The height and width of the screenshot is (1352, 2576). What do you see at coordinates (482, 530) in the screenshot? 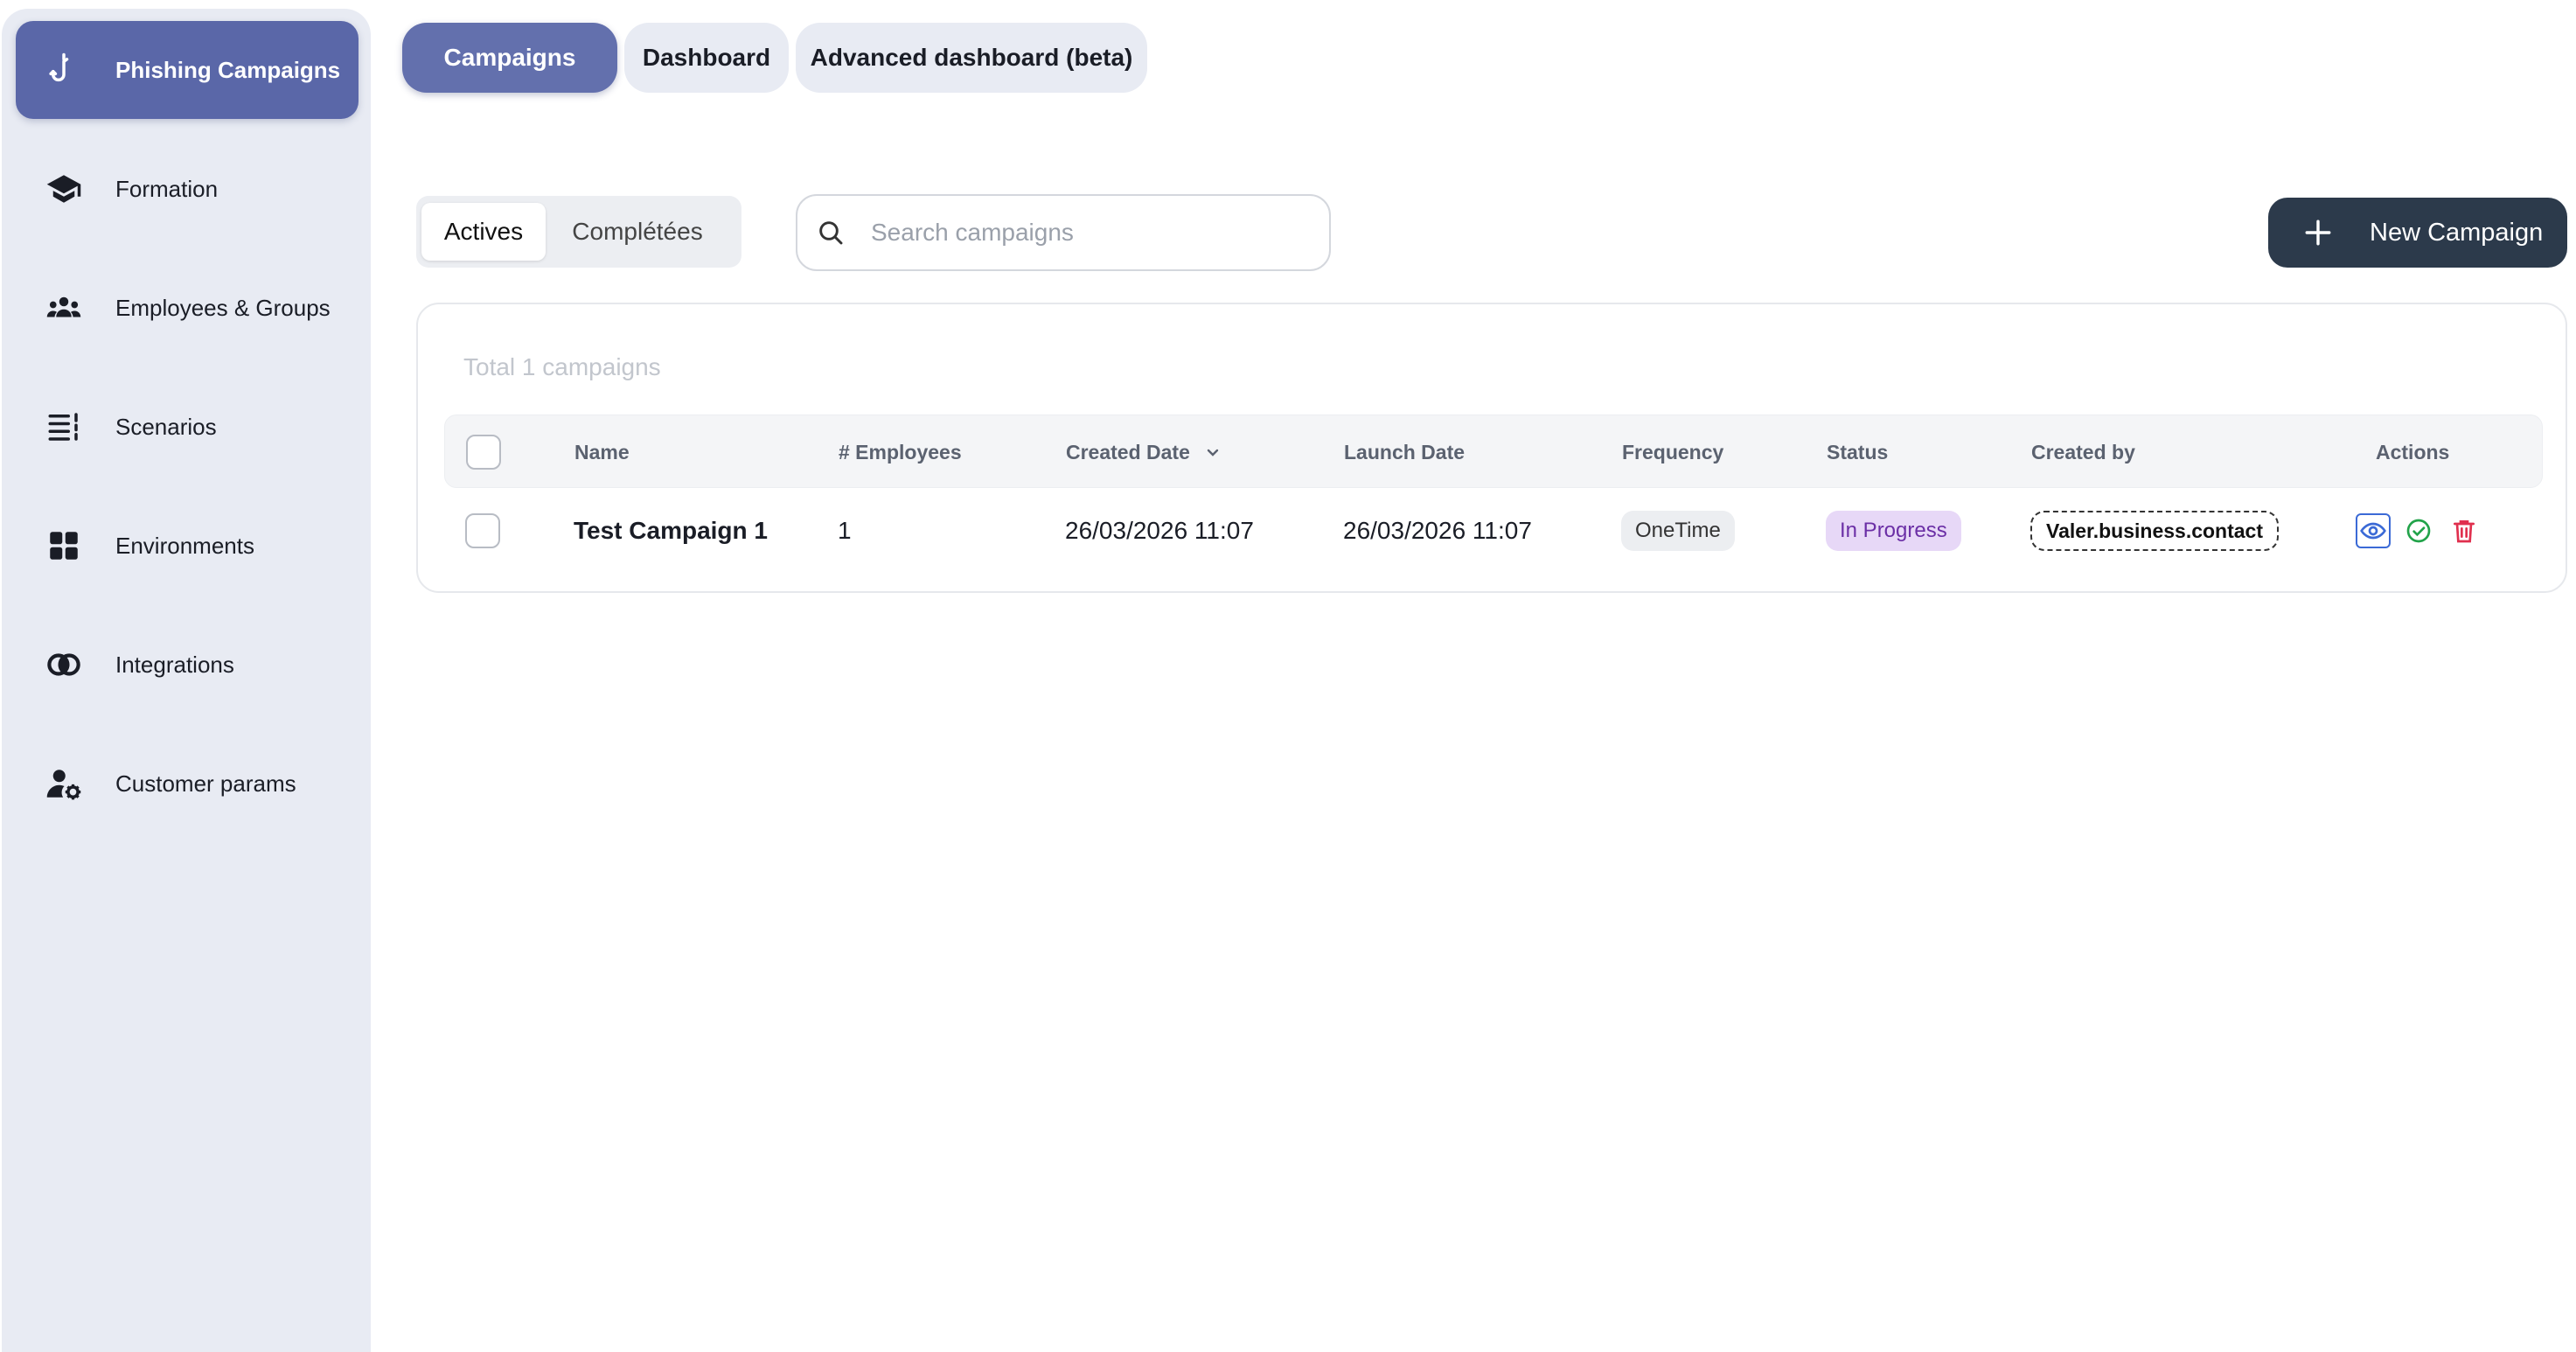
I see `row-checkbox` at bounding box center [482, 530].